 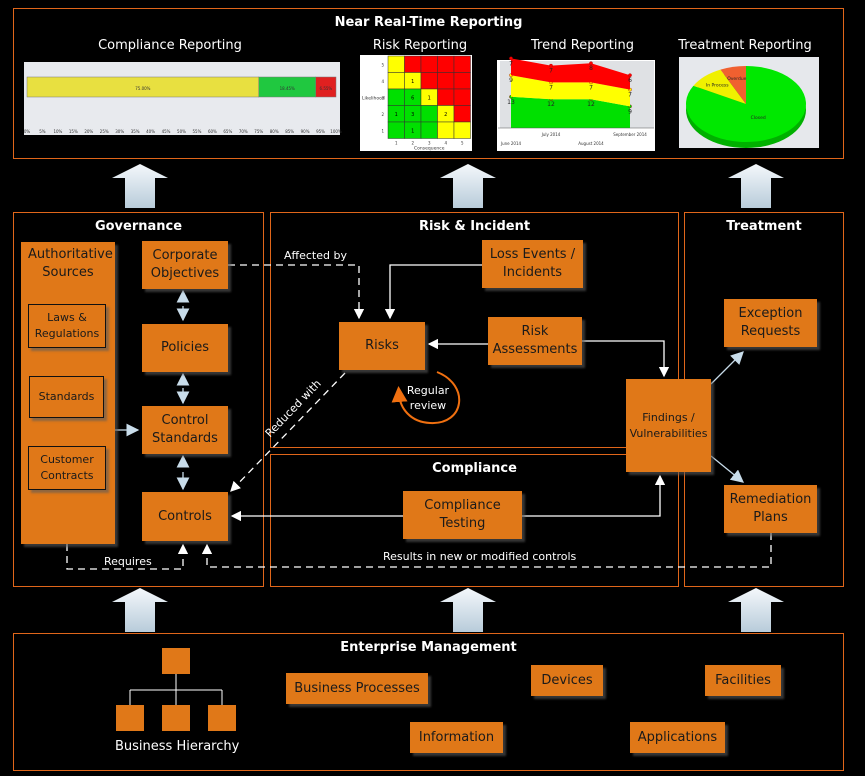 What do you see at coordinates (66, 397) in the screenshot?
I see `standards: Standards` at bounding box center [66, 397].